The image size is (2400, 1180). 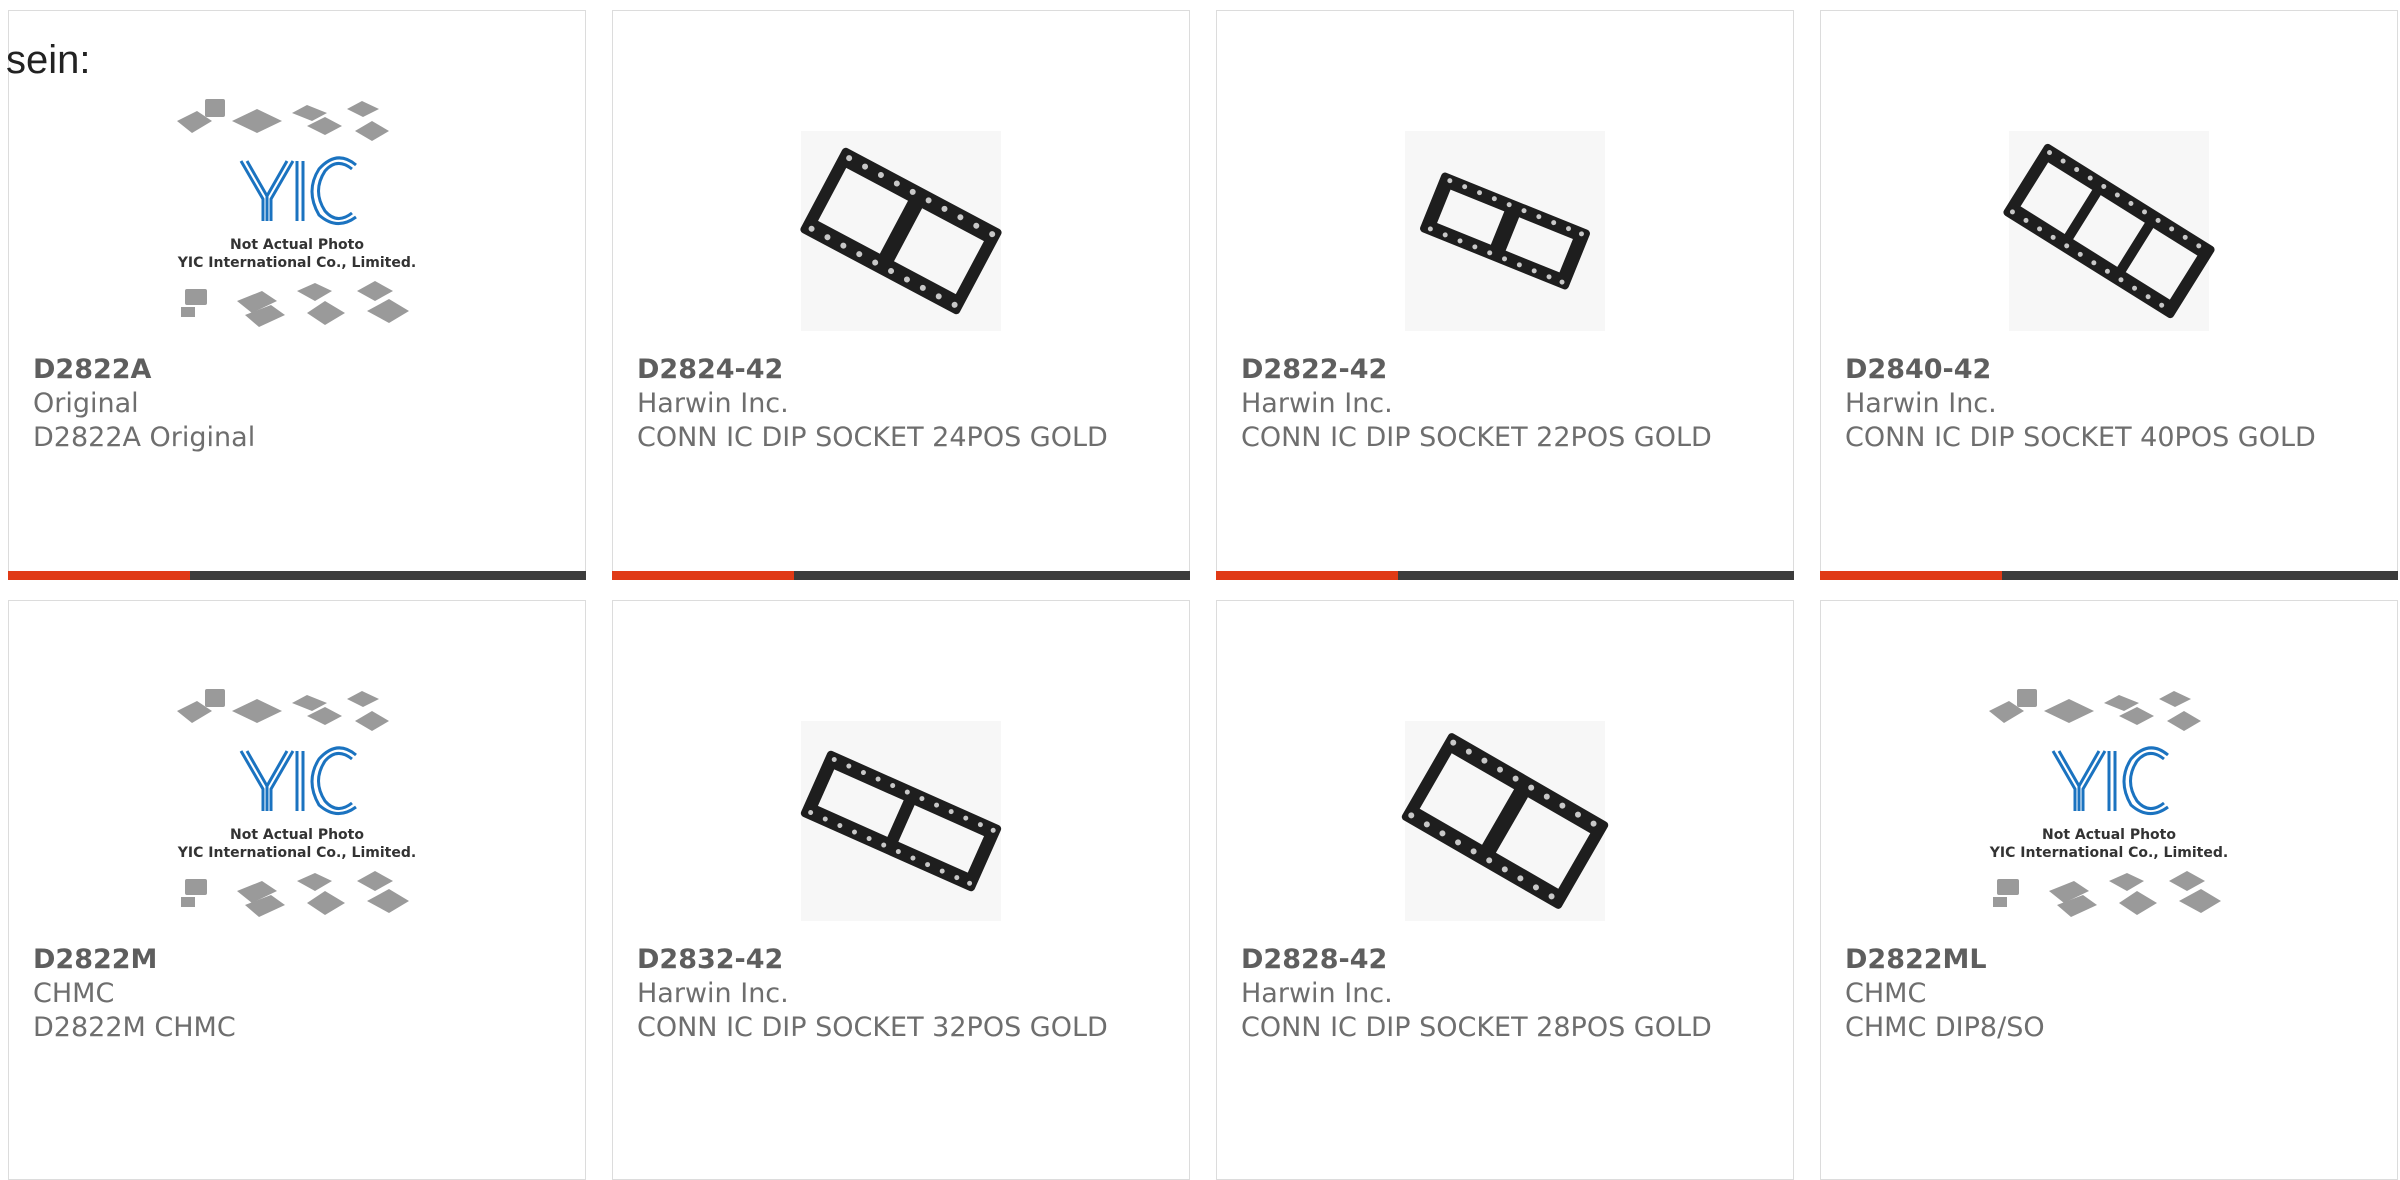 What do you see at coordinates (144, 437) in the screenshot?
I see `description: D2822A Original` at bounding box center [144, 437].